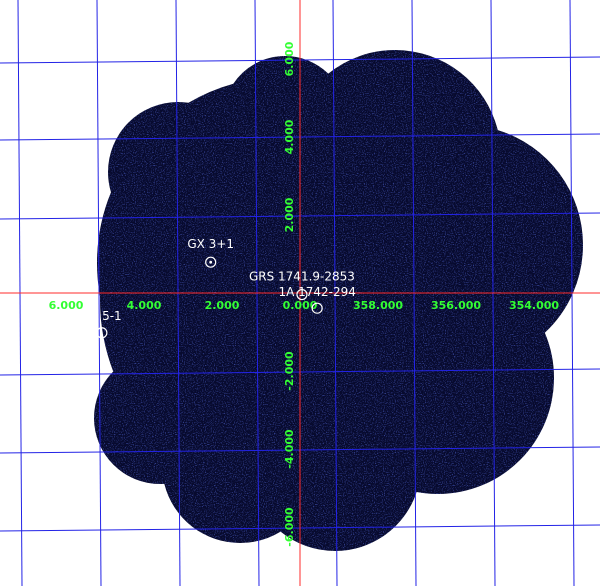 The width and height of the screenshot is (600, 586). I want to click on y-tick-label: 2.000, so click(289, 214).